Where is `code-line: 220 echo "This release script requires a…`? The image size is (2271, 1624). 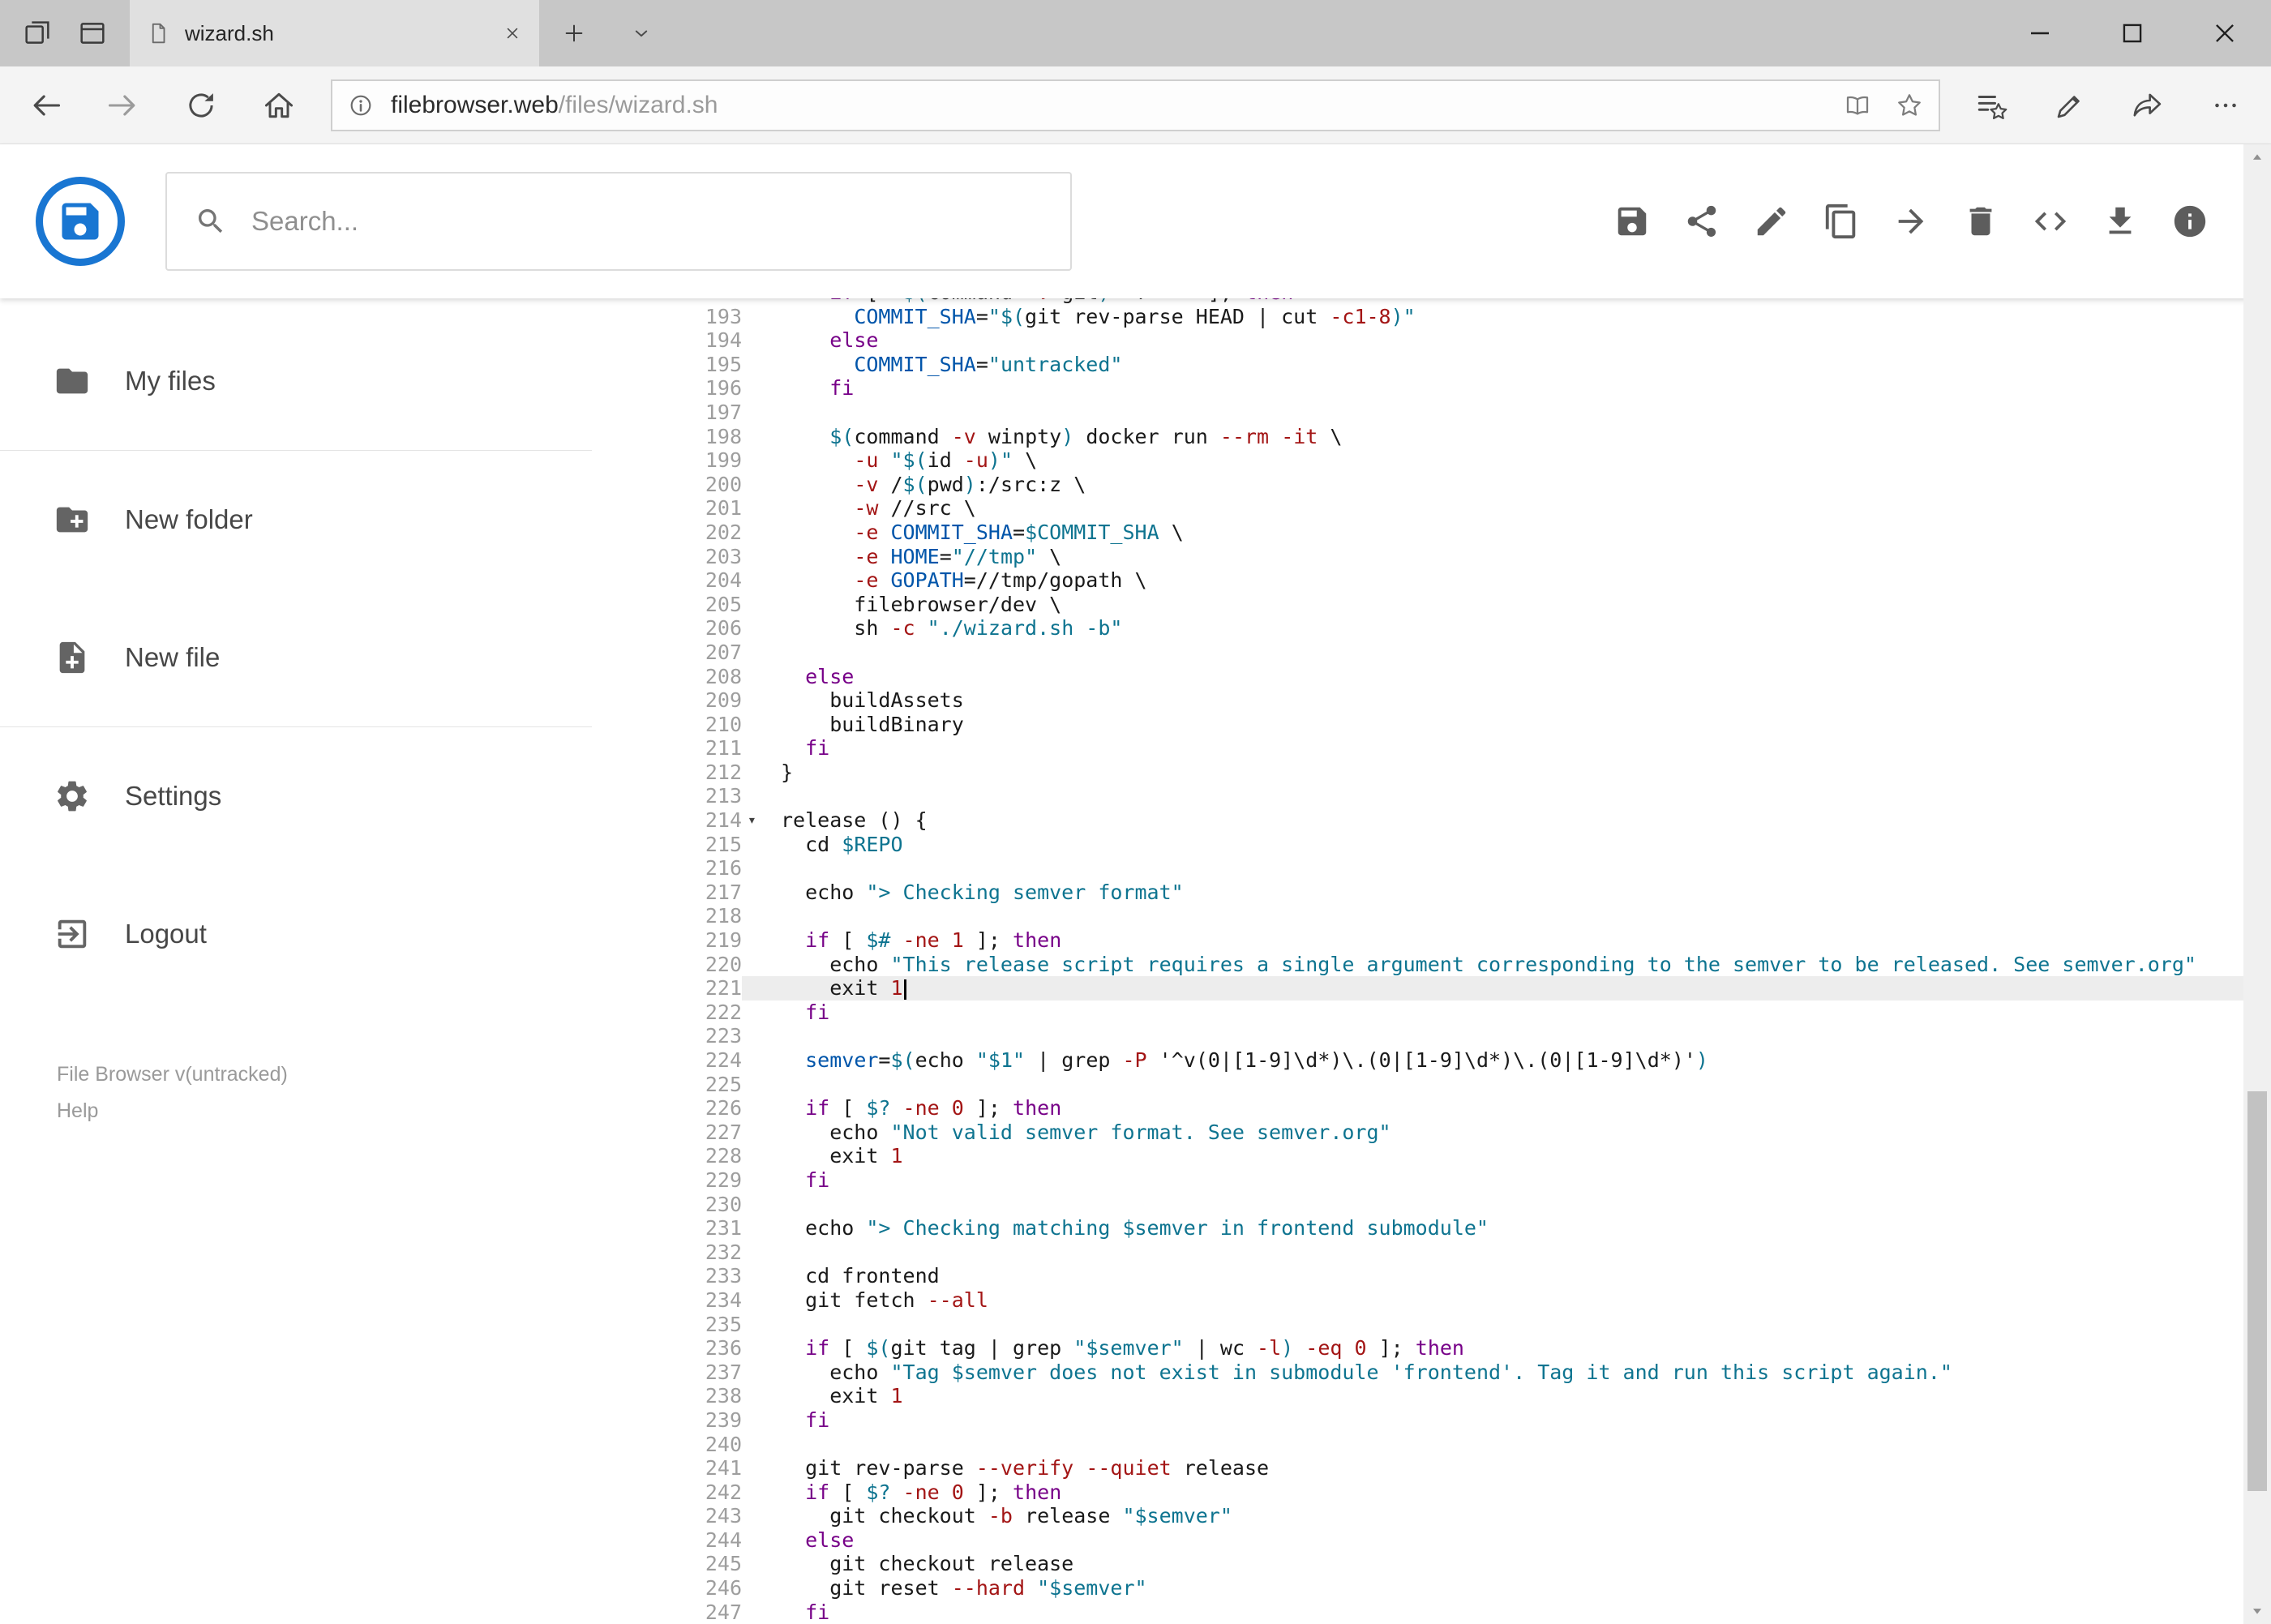 code-line: 220 echo "This release script requires a… is located at coordinates (1418, 965).